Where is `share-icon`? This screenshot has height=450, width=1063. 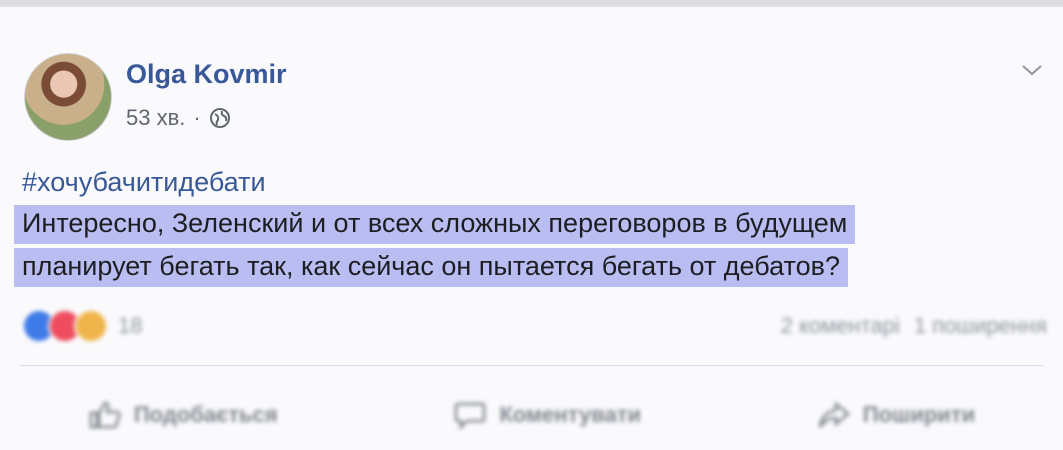 share-icon is located at coordinates (834, 414).